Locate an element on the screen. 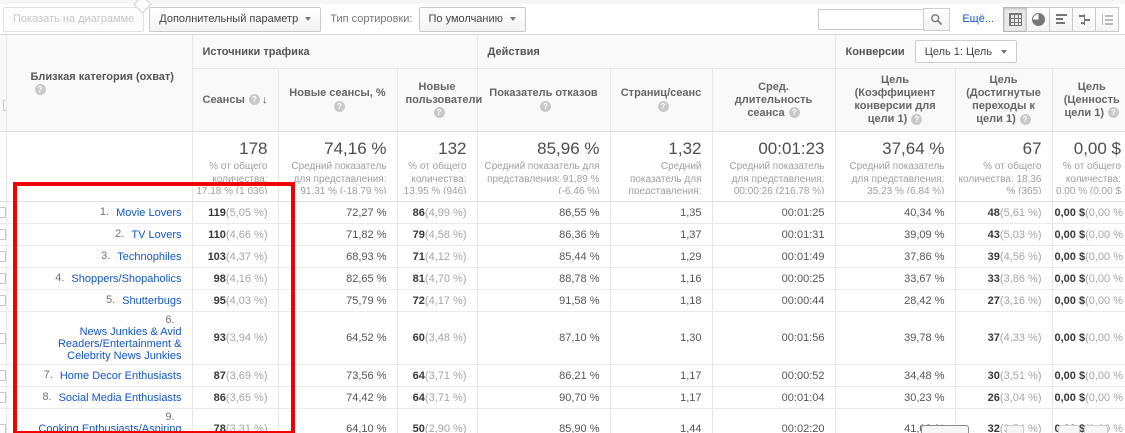 This screenshot has height=433, width=1125. category-cell: 3. Technophiles is located at coordinates (99, 256).